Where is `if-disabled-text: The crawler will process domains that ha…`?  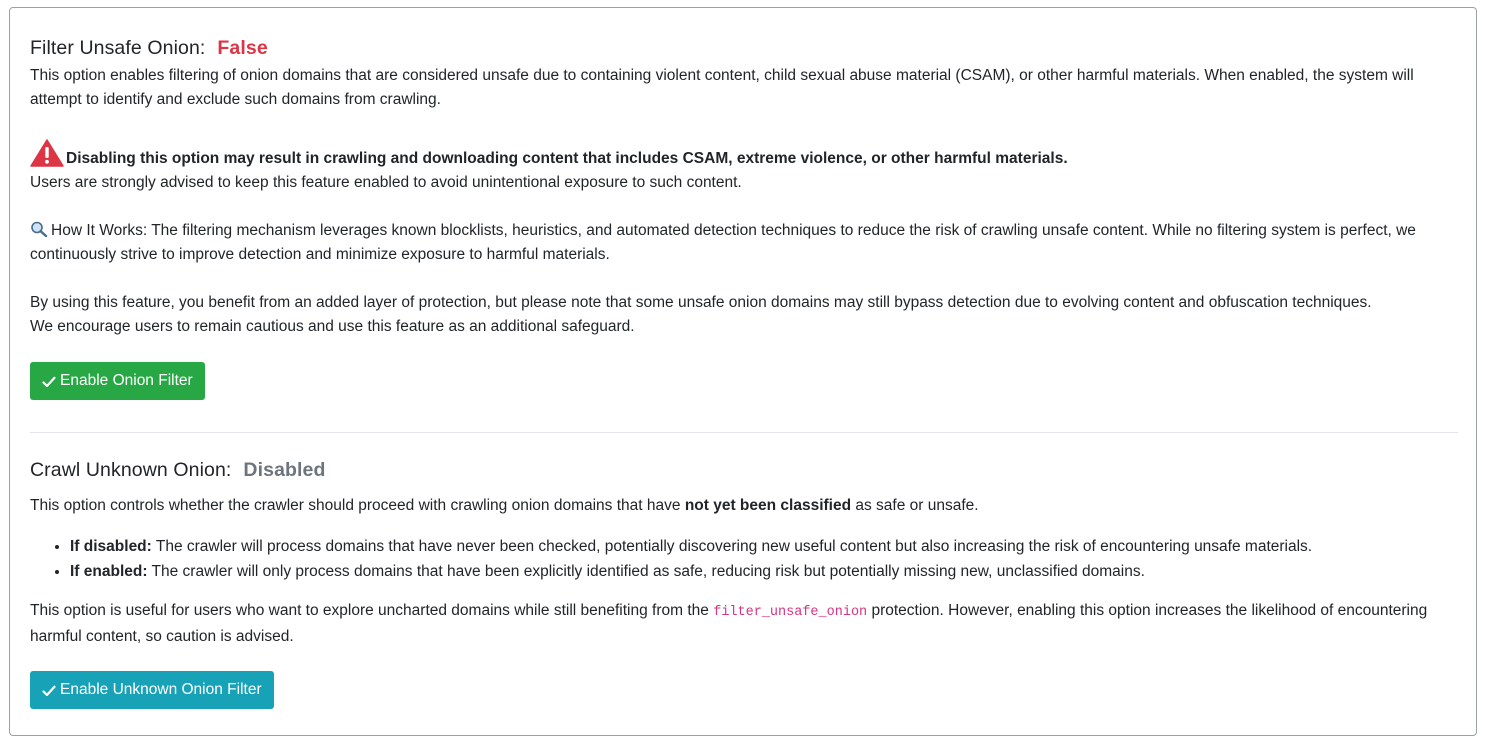
if-disabled-text: The crawler will process domains that ha… is located at coordinates (732, 546).